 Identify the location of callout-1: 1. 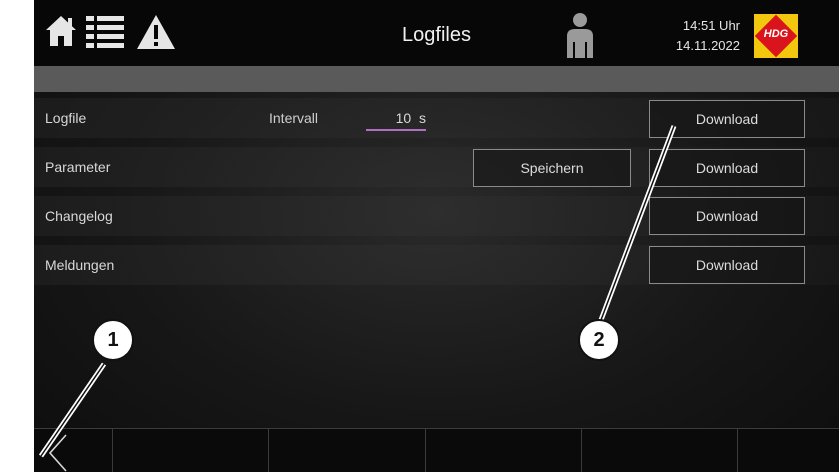
(113, 340).